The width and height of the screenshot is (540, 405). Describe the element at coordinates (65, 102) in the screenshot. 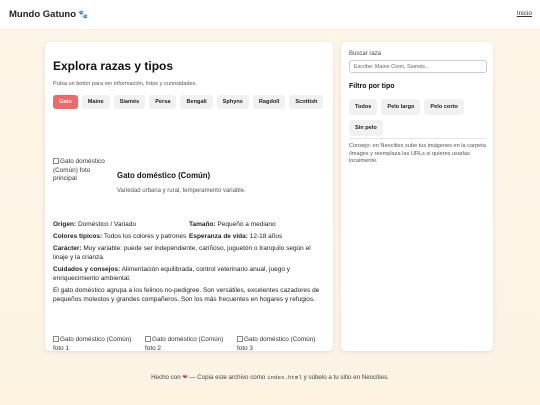

I see `breed-tab-gato: Gato` at that location.